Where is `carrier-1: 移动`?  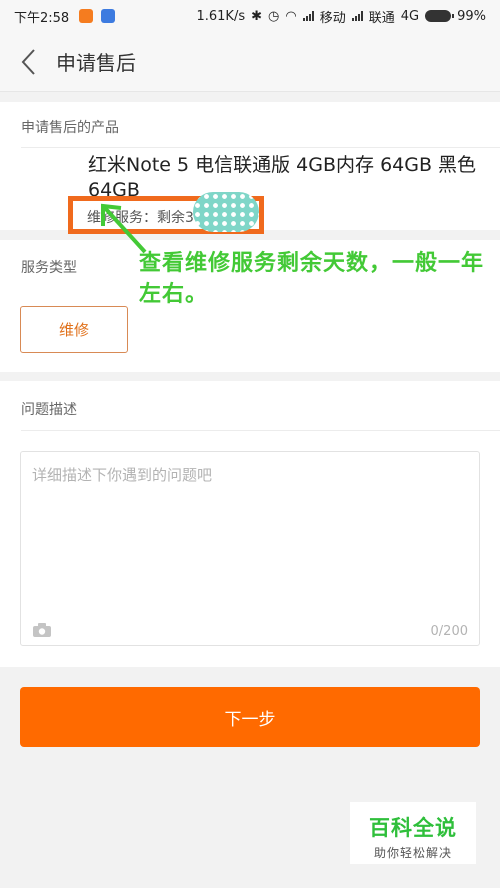
carrier-1: 移动 is located at coordinates (332, 18).